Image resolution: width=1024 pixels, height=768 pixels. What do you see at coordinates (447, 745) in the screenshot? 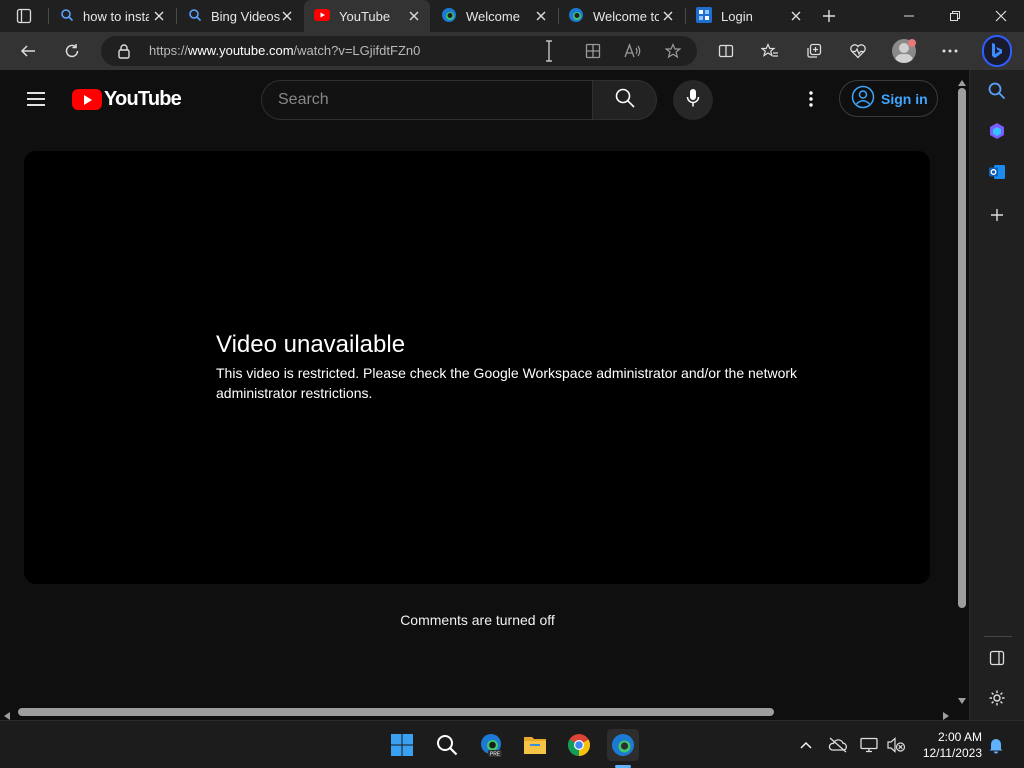
I see `taskbar-search-icon` at bounding box center [447, 745].